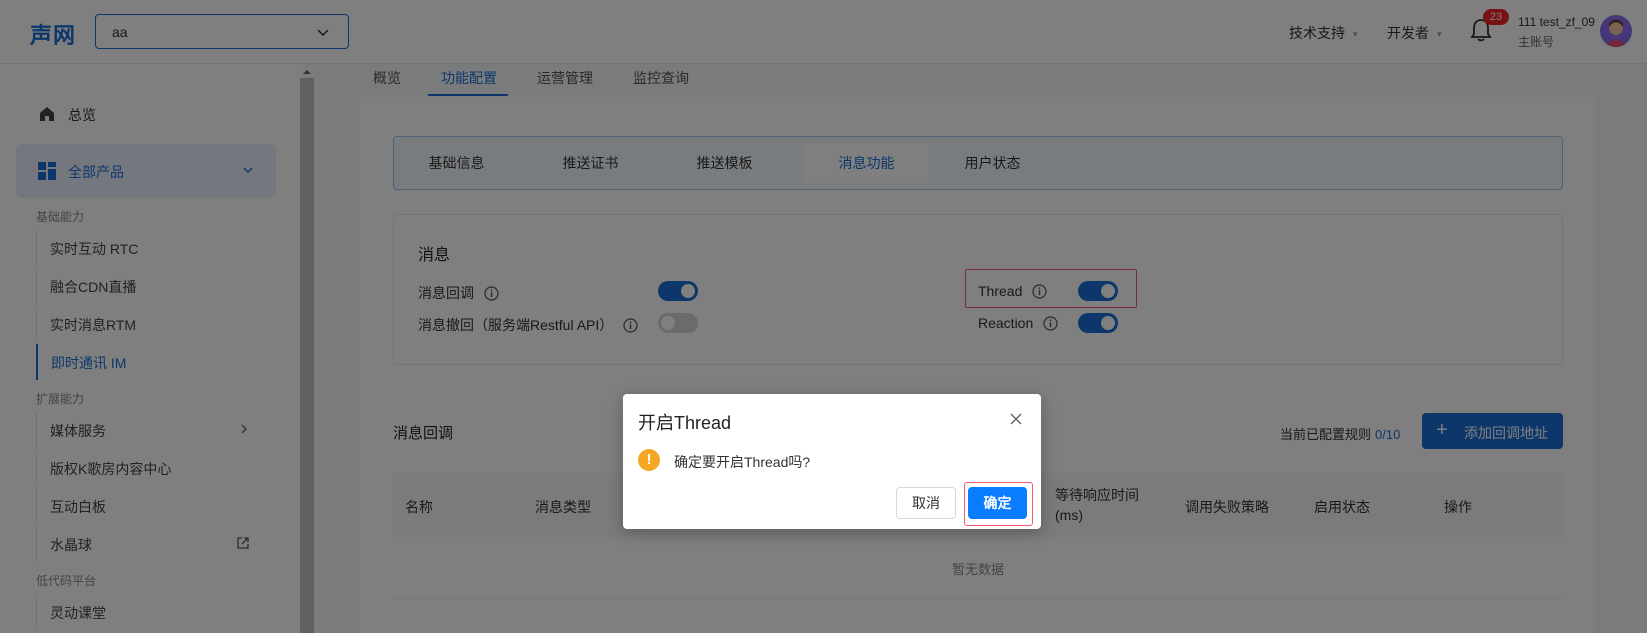 The image size is (1647, 633). What do you see at coordinates (926, 503) in the screenshot?
I see `cancel-button: 取消` at bounding box center [926, 503].